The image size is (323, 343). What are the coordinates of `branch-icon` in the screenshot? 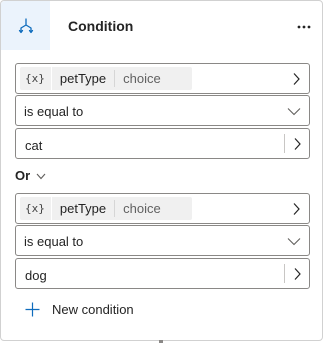 It's located at (25, 25).